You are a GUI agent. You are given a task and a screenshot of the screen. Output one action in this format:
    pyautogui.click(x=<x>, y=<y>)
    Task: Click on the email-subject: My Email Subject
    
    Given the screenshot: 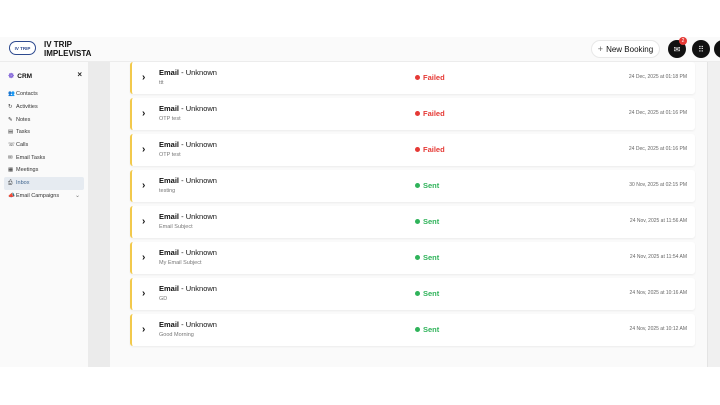 What is the action you would take?
    pyautogui.click(x=180, y=263)
    